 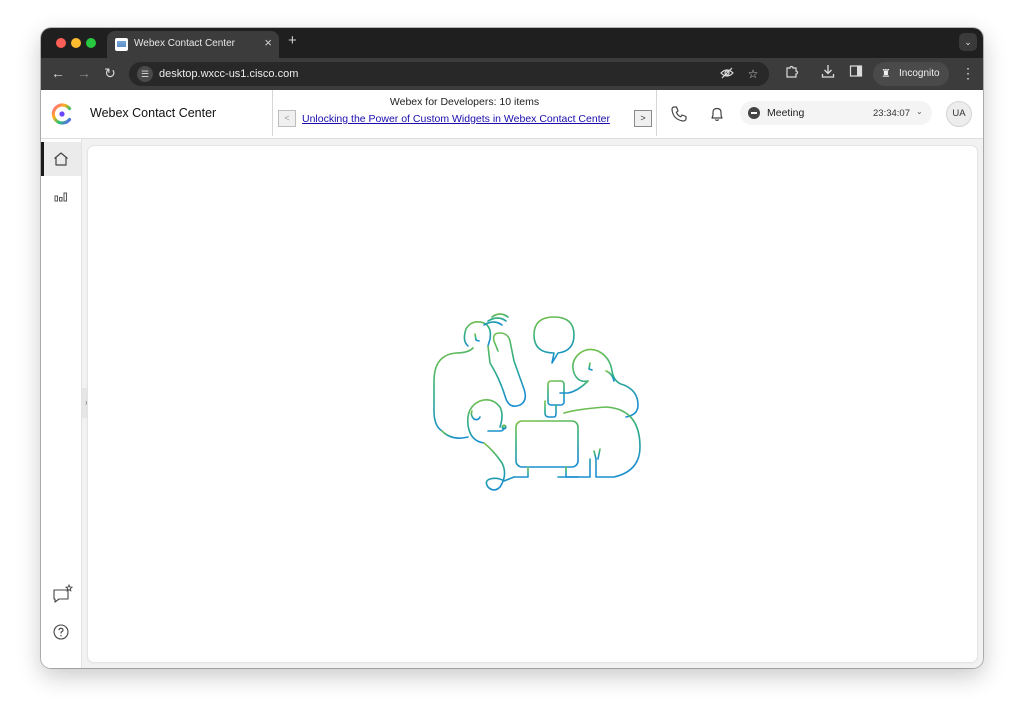 I want to click on home-icon, so click(x=61, y=159).